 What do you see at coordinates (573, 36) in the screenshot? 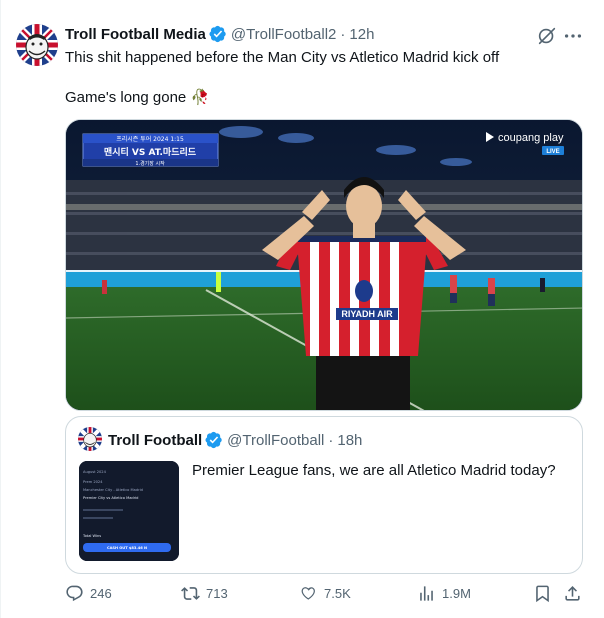
I see `more-icon` at bounding box center [573, 36].